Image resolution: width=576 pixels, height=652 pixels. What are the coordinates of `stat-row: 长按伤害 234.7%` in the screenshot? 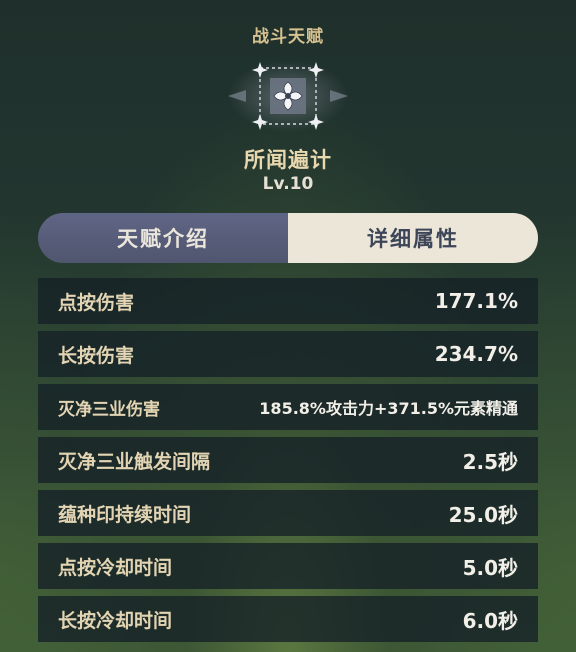 It's located at (288, 354).